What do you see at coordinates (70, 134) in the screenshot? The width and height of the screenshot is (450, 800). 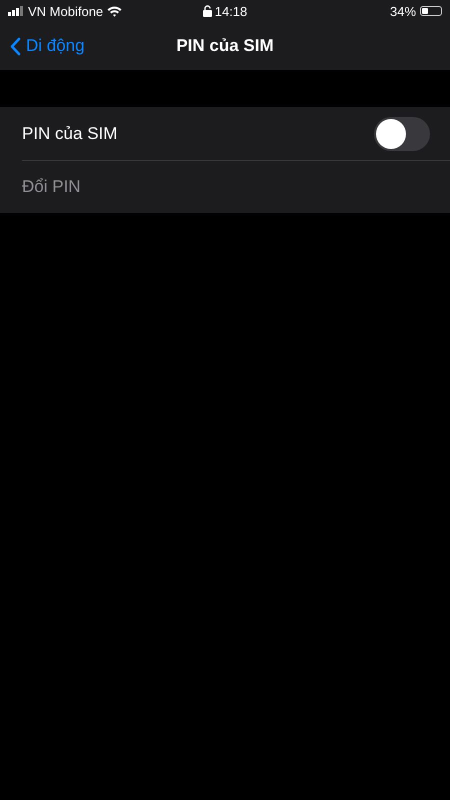 I see `row-label: PIN của SIM` at bounding box center [70, 134].